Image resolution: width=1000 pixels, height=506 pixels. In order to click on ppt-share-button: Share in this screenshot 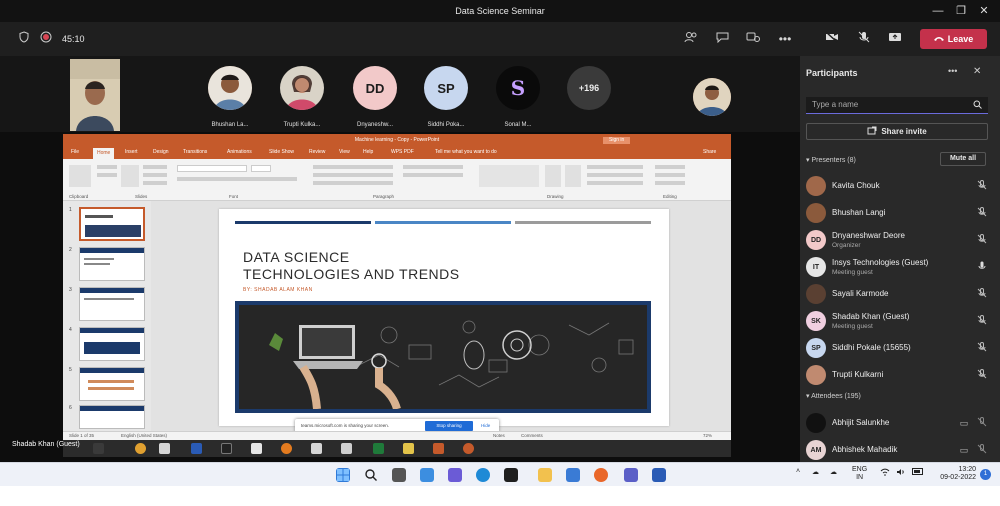, I will do `click(709, 152)`.